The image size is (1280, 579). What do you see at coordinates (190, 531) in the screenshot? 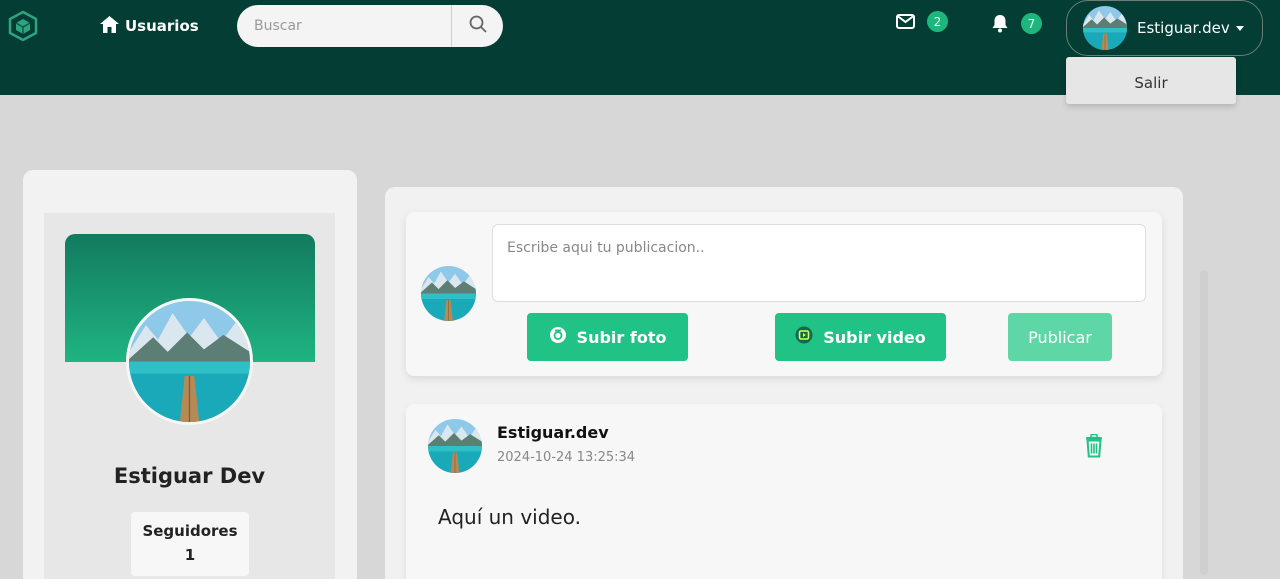
I see `followers-label: Seguidores` at bounding box center [190, 531].